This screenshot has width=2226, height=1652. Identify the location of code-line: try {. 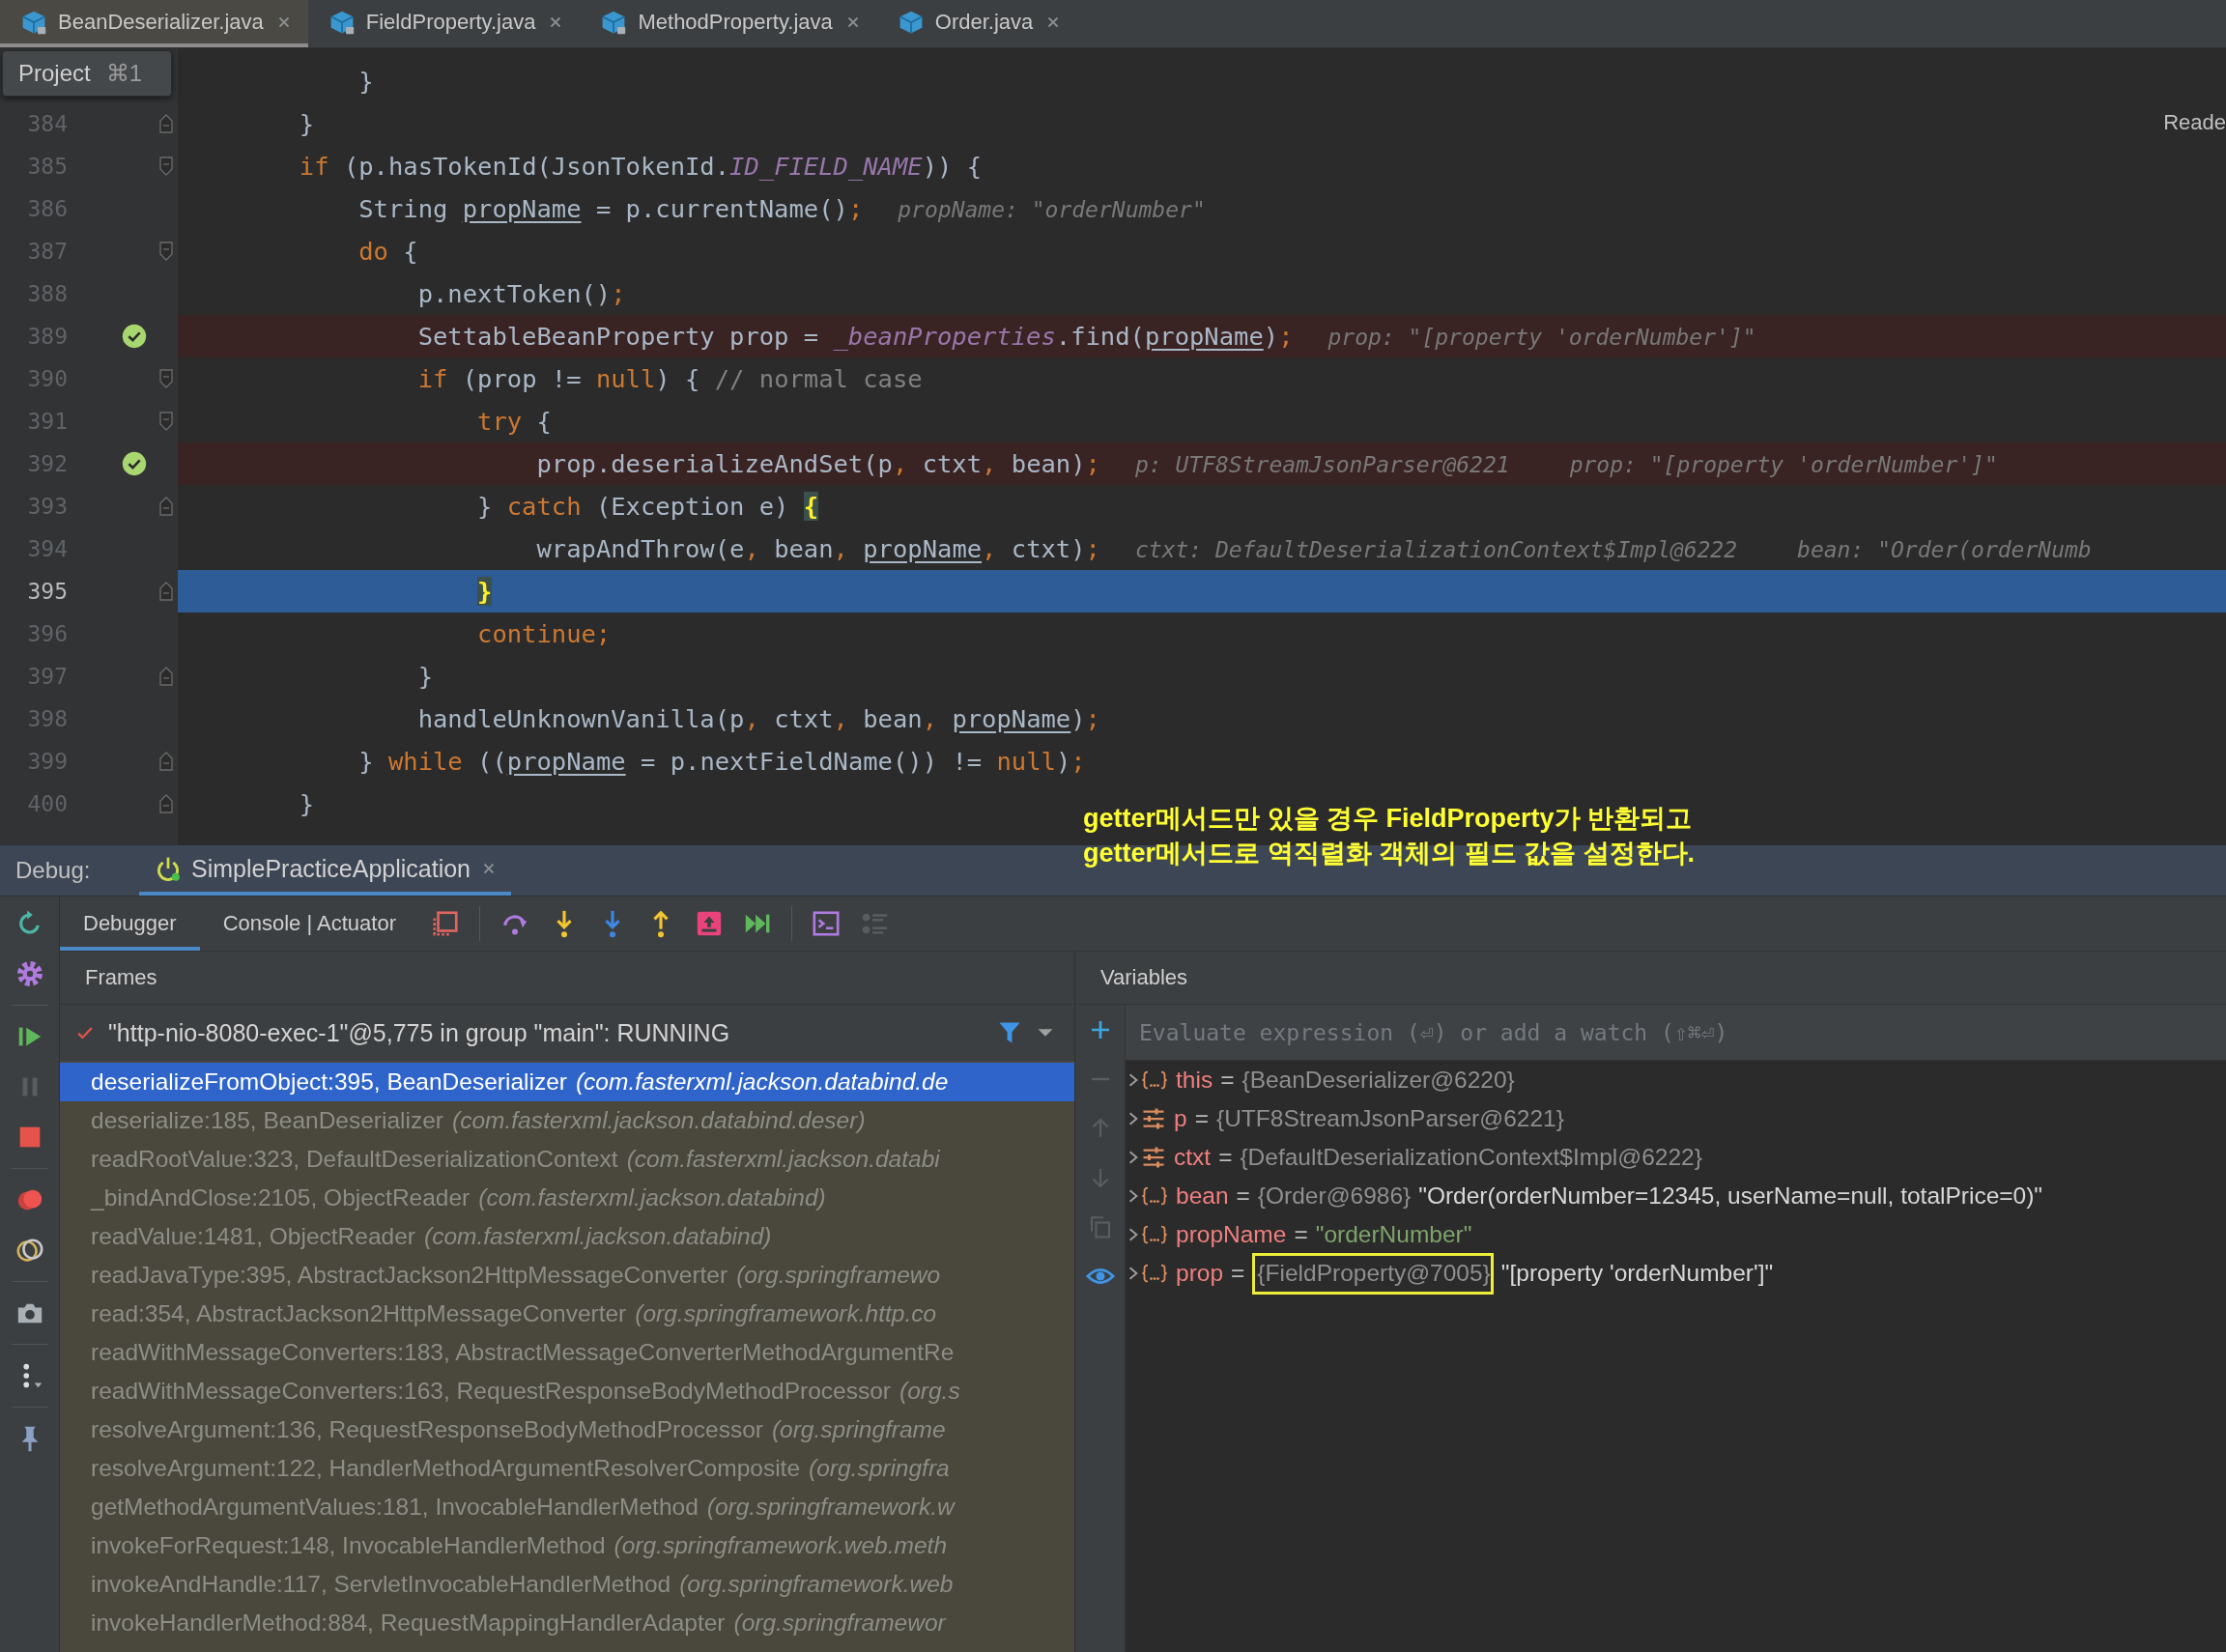
(514, 421).